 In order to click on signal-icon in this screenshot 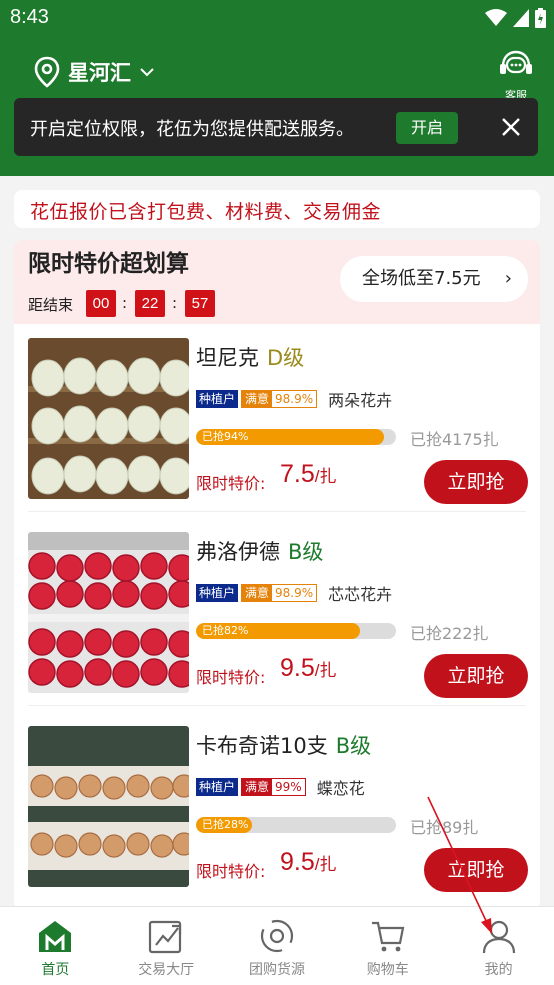, I will do `click(521, 18)`.